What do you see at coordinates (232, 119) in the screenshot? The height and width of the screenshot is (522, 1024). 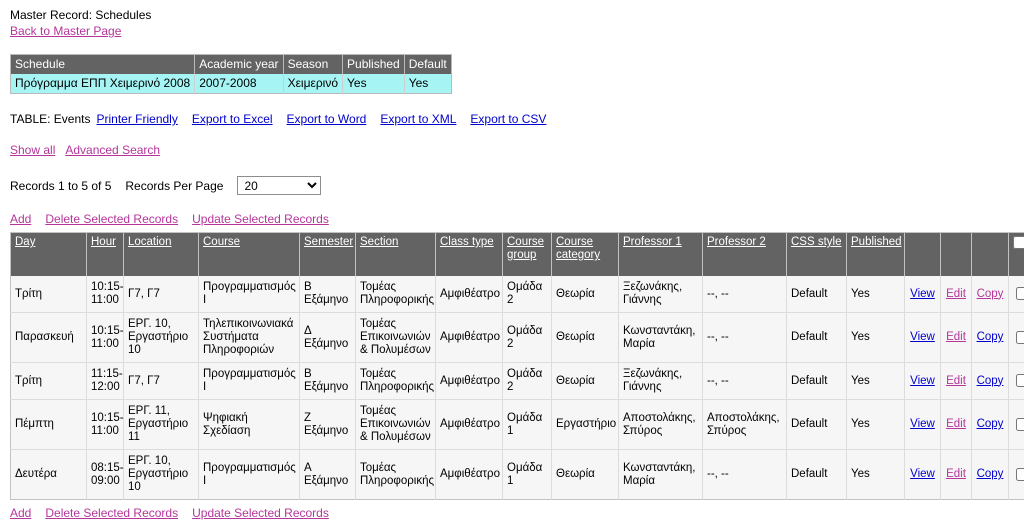 I see `export-to-excel-link: Export to Excel` at bounding box center [232, 119].